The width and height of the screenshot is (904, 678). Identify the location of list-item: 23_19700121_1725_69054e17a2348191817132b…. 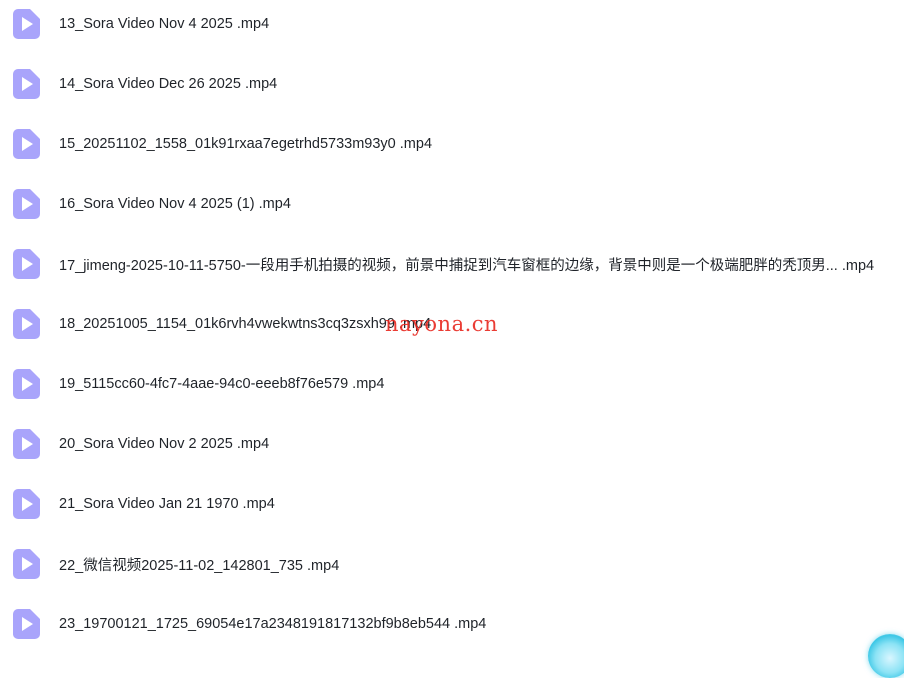
(452, 624).